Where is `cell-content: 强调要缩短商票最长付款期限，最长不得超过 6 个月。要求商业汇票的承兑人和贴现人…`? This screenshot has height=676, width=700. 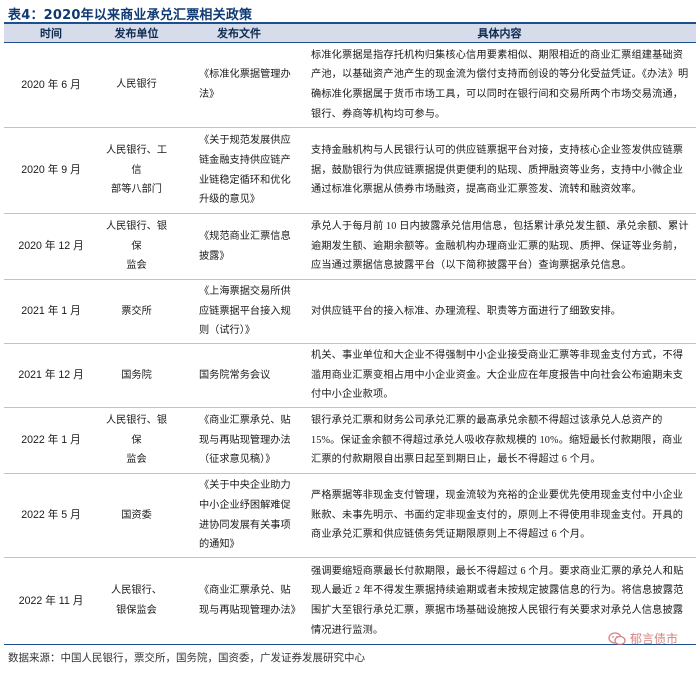
cell-content: 强调要缩短商票最长付款期限，最长不得超过 6 个月。要求商业汇票的承兑人和贴现人… is located at coordinates (497, 600).